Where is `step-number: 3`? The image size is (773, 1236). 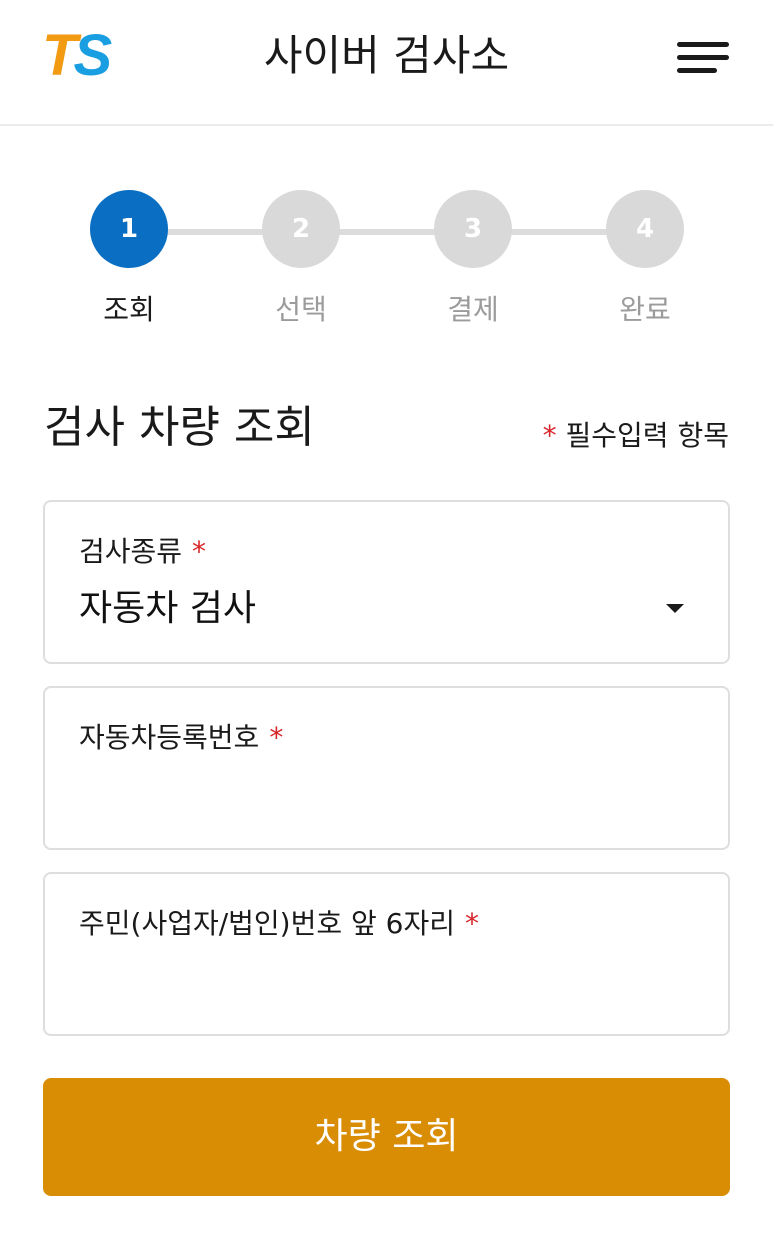
step-number: 3 is located at coordinates (473, 229).